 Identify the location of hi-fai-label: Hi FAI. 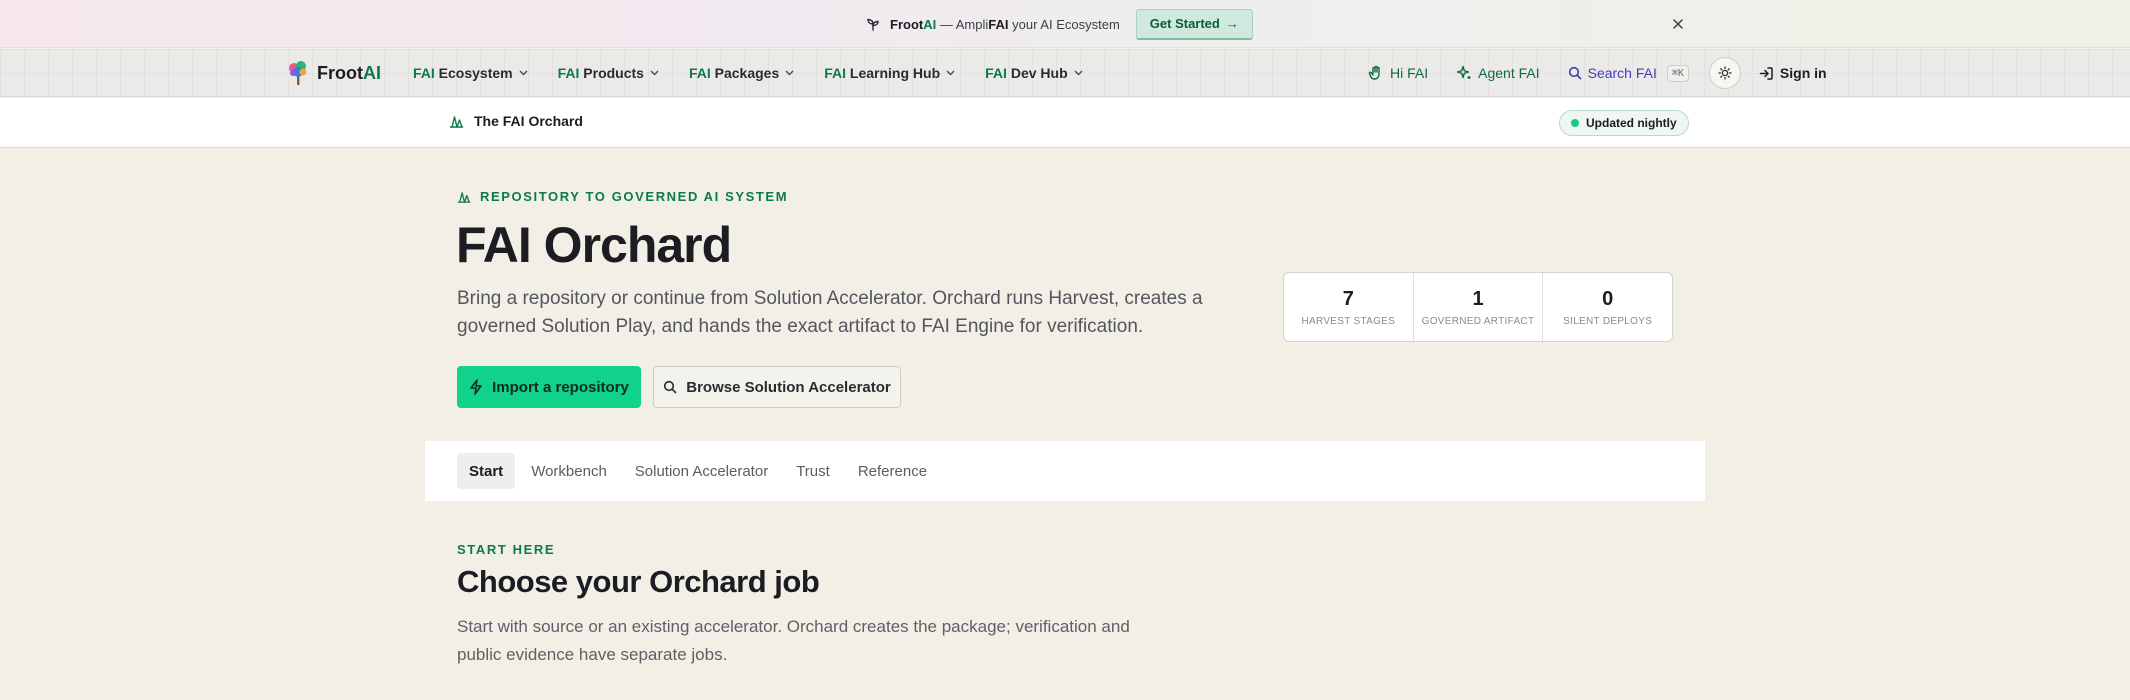
(1409, 73).